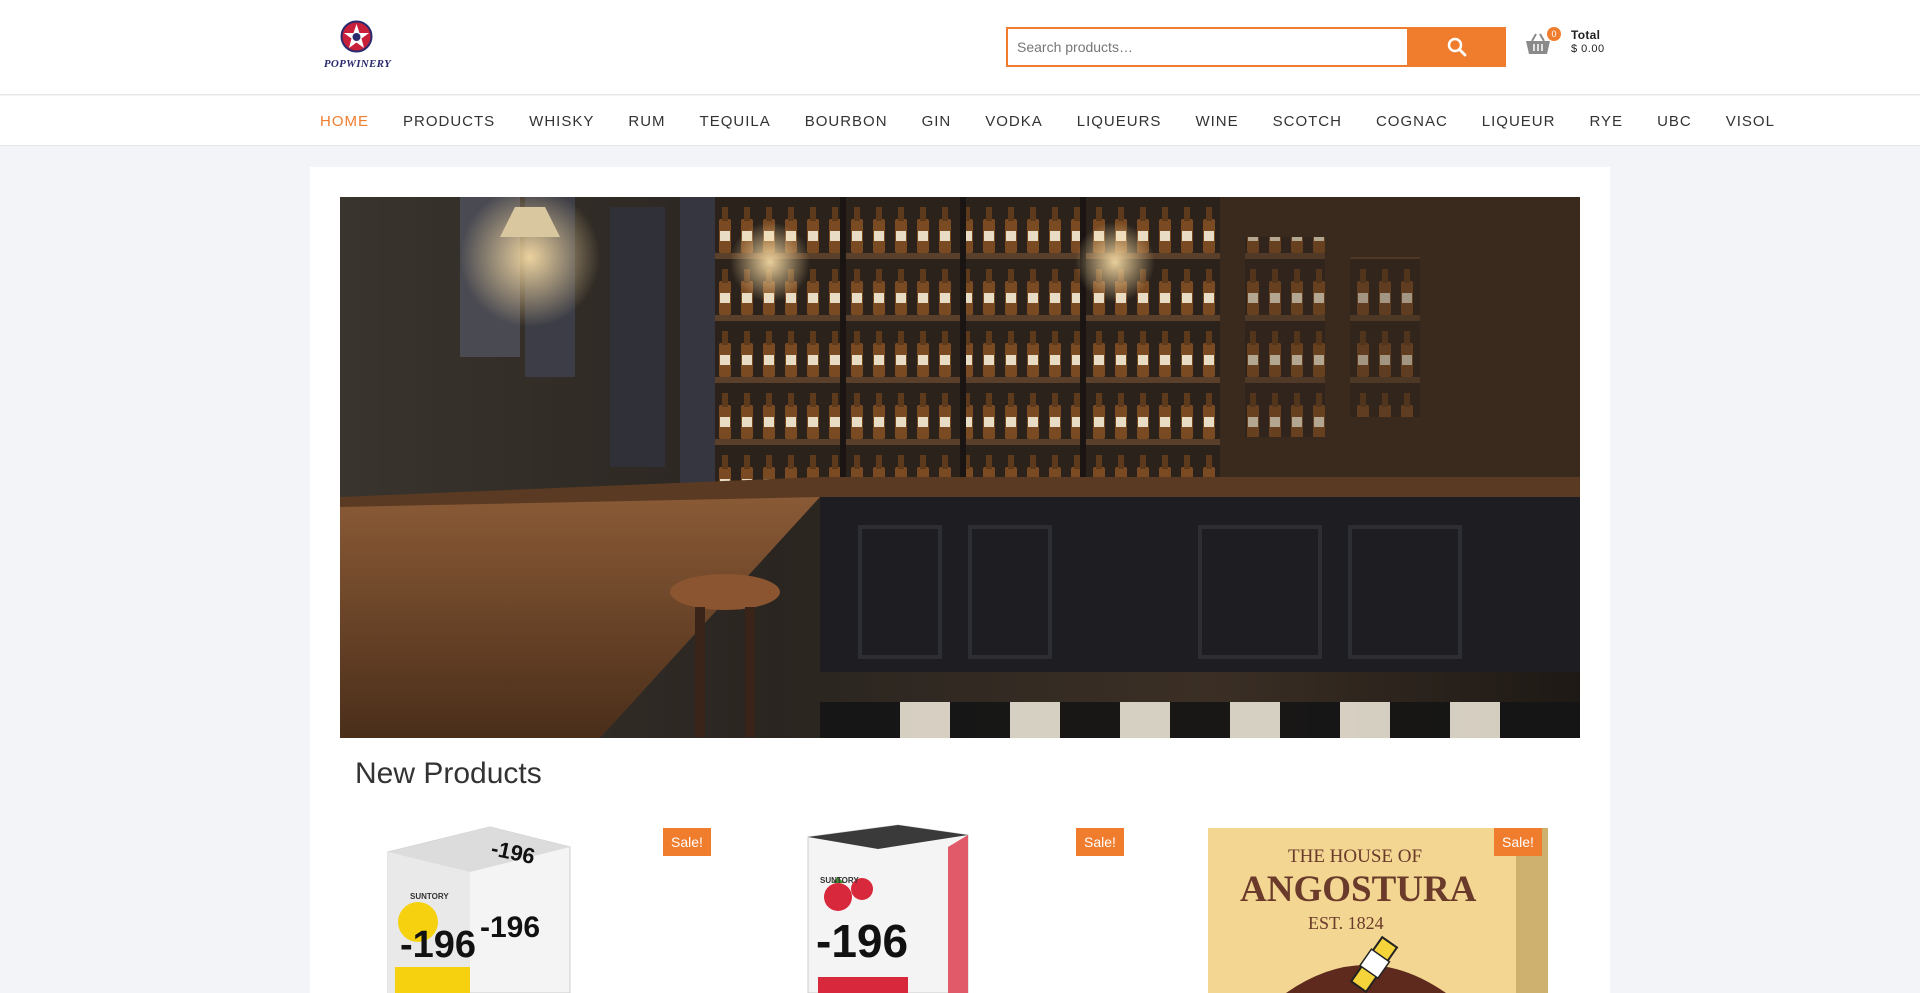  Describe the element at coordinates (1346, 923) in the screenshot. I see `poster-line-3: EST. 1824` at that location.